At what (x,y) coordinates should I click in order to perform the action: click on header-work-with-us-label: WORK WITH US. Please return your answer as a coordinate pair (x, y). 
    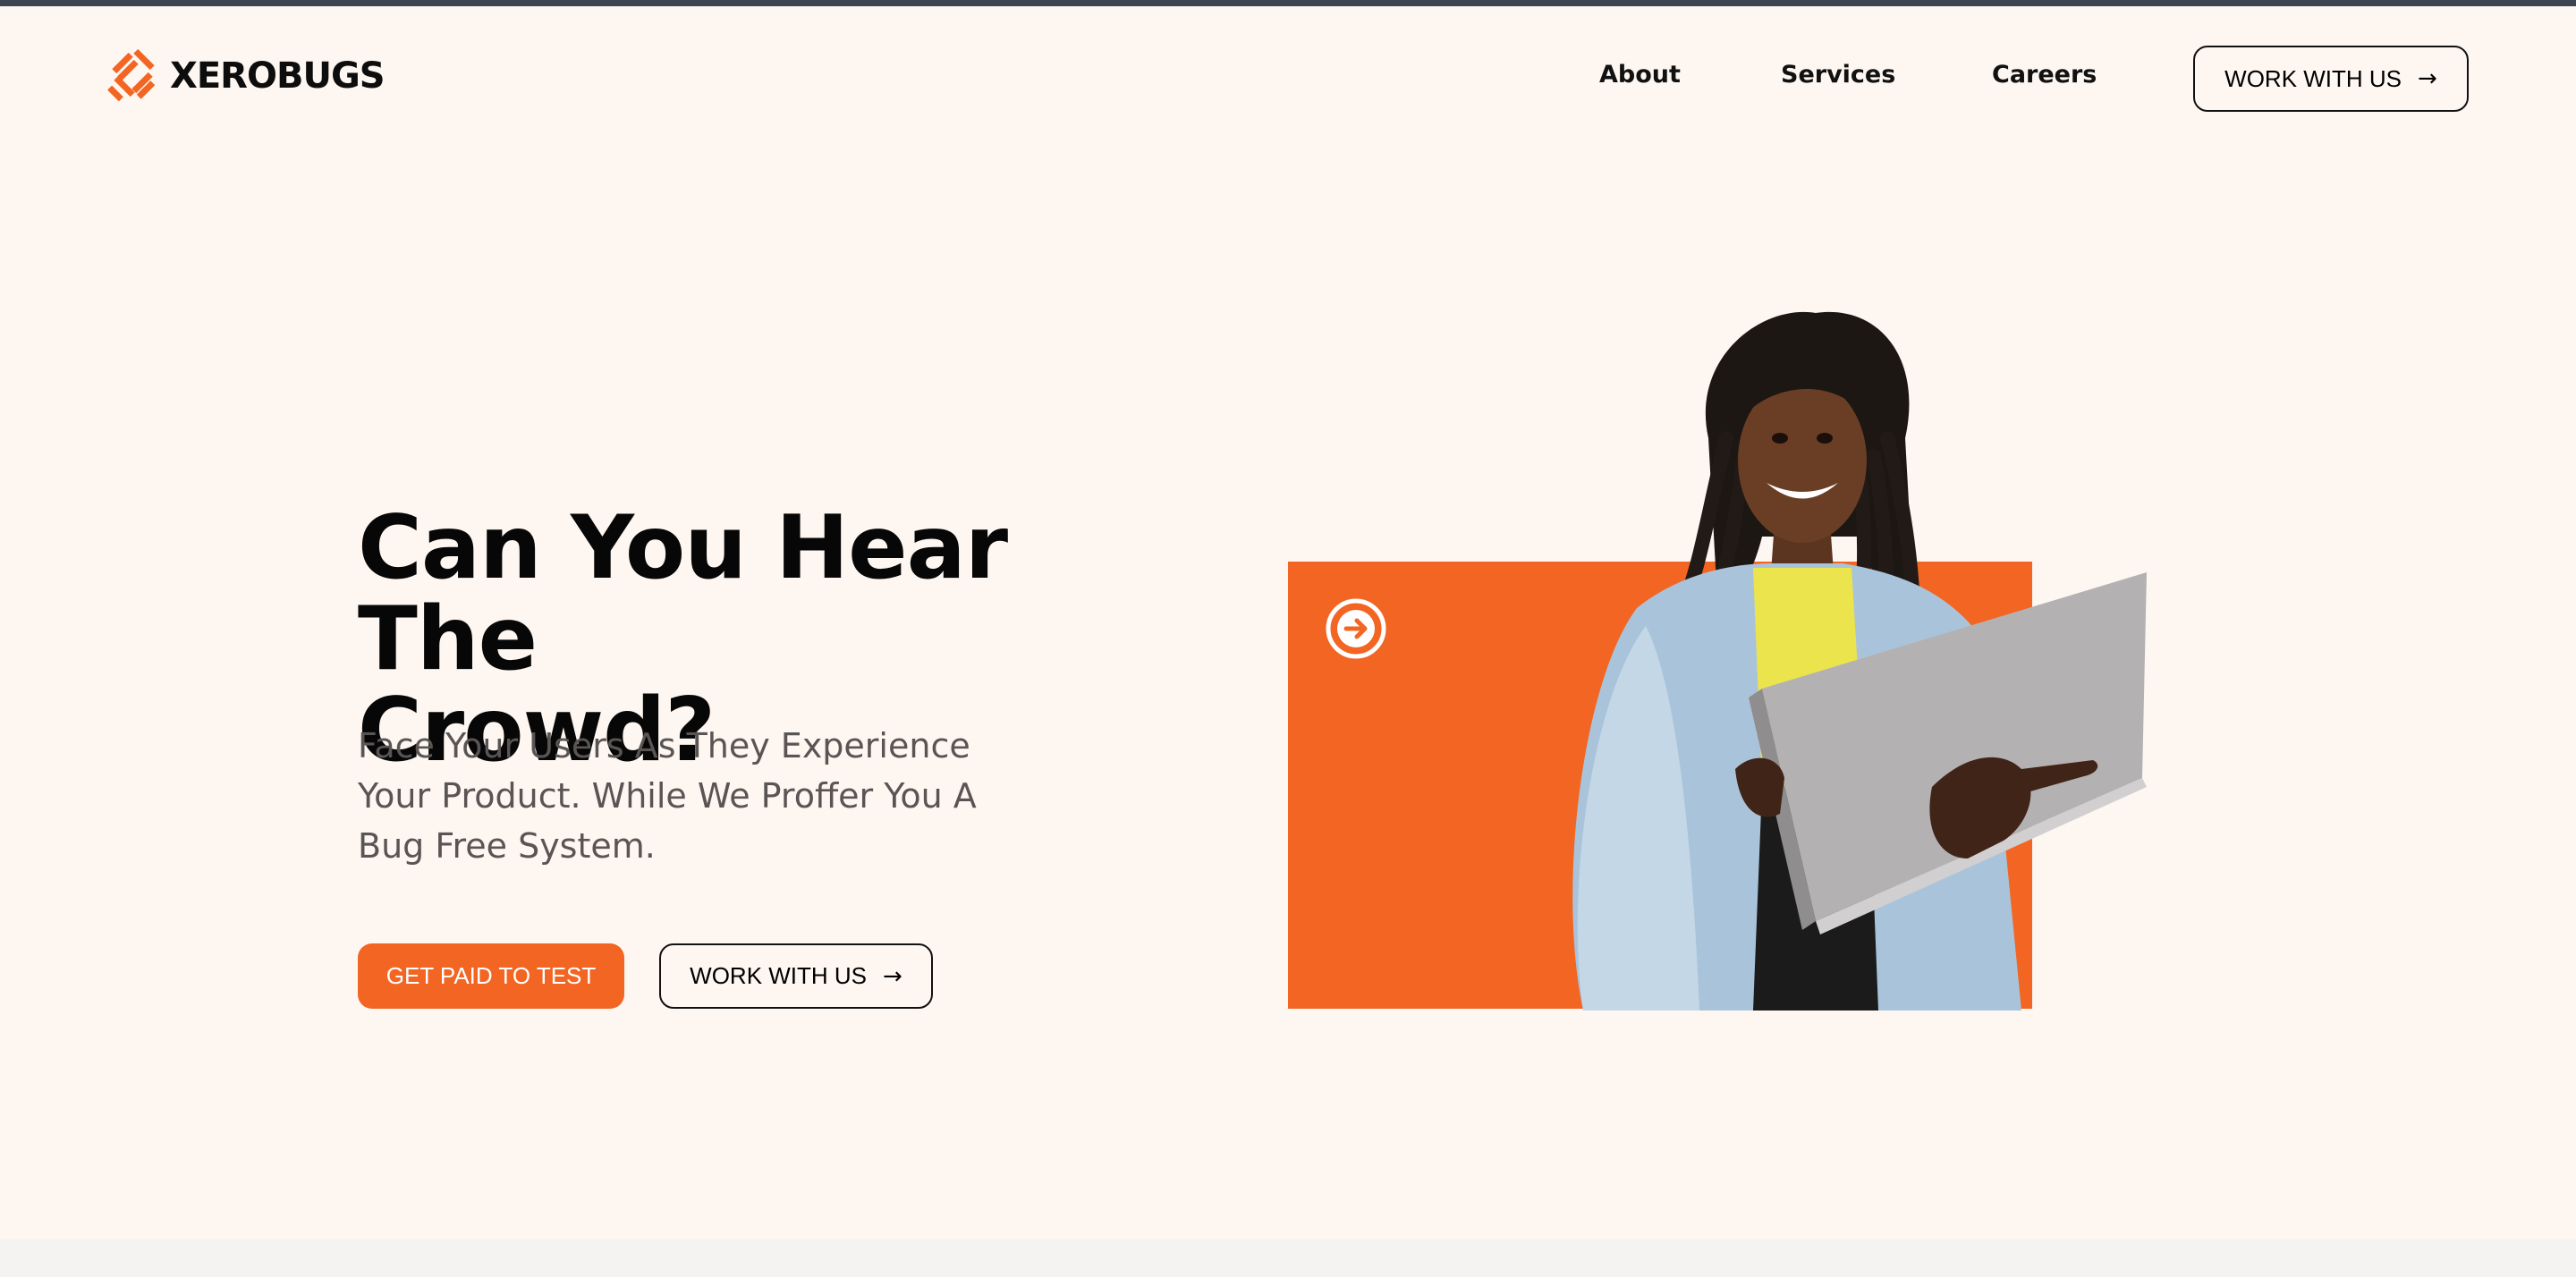
    Looking at the image, I should click on (2313, 78).